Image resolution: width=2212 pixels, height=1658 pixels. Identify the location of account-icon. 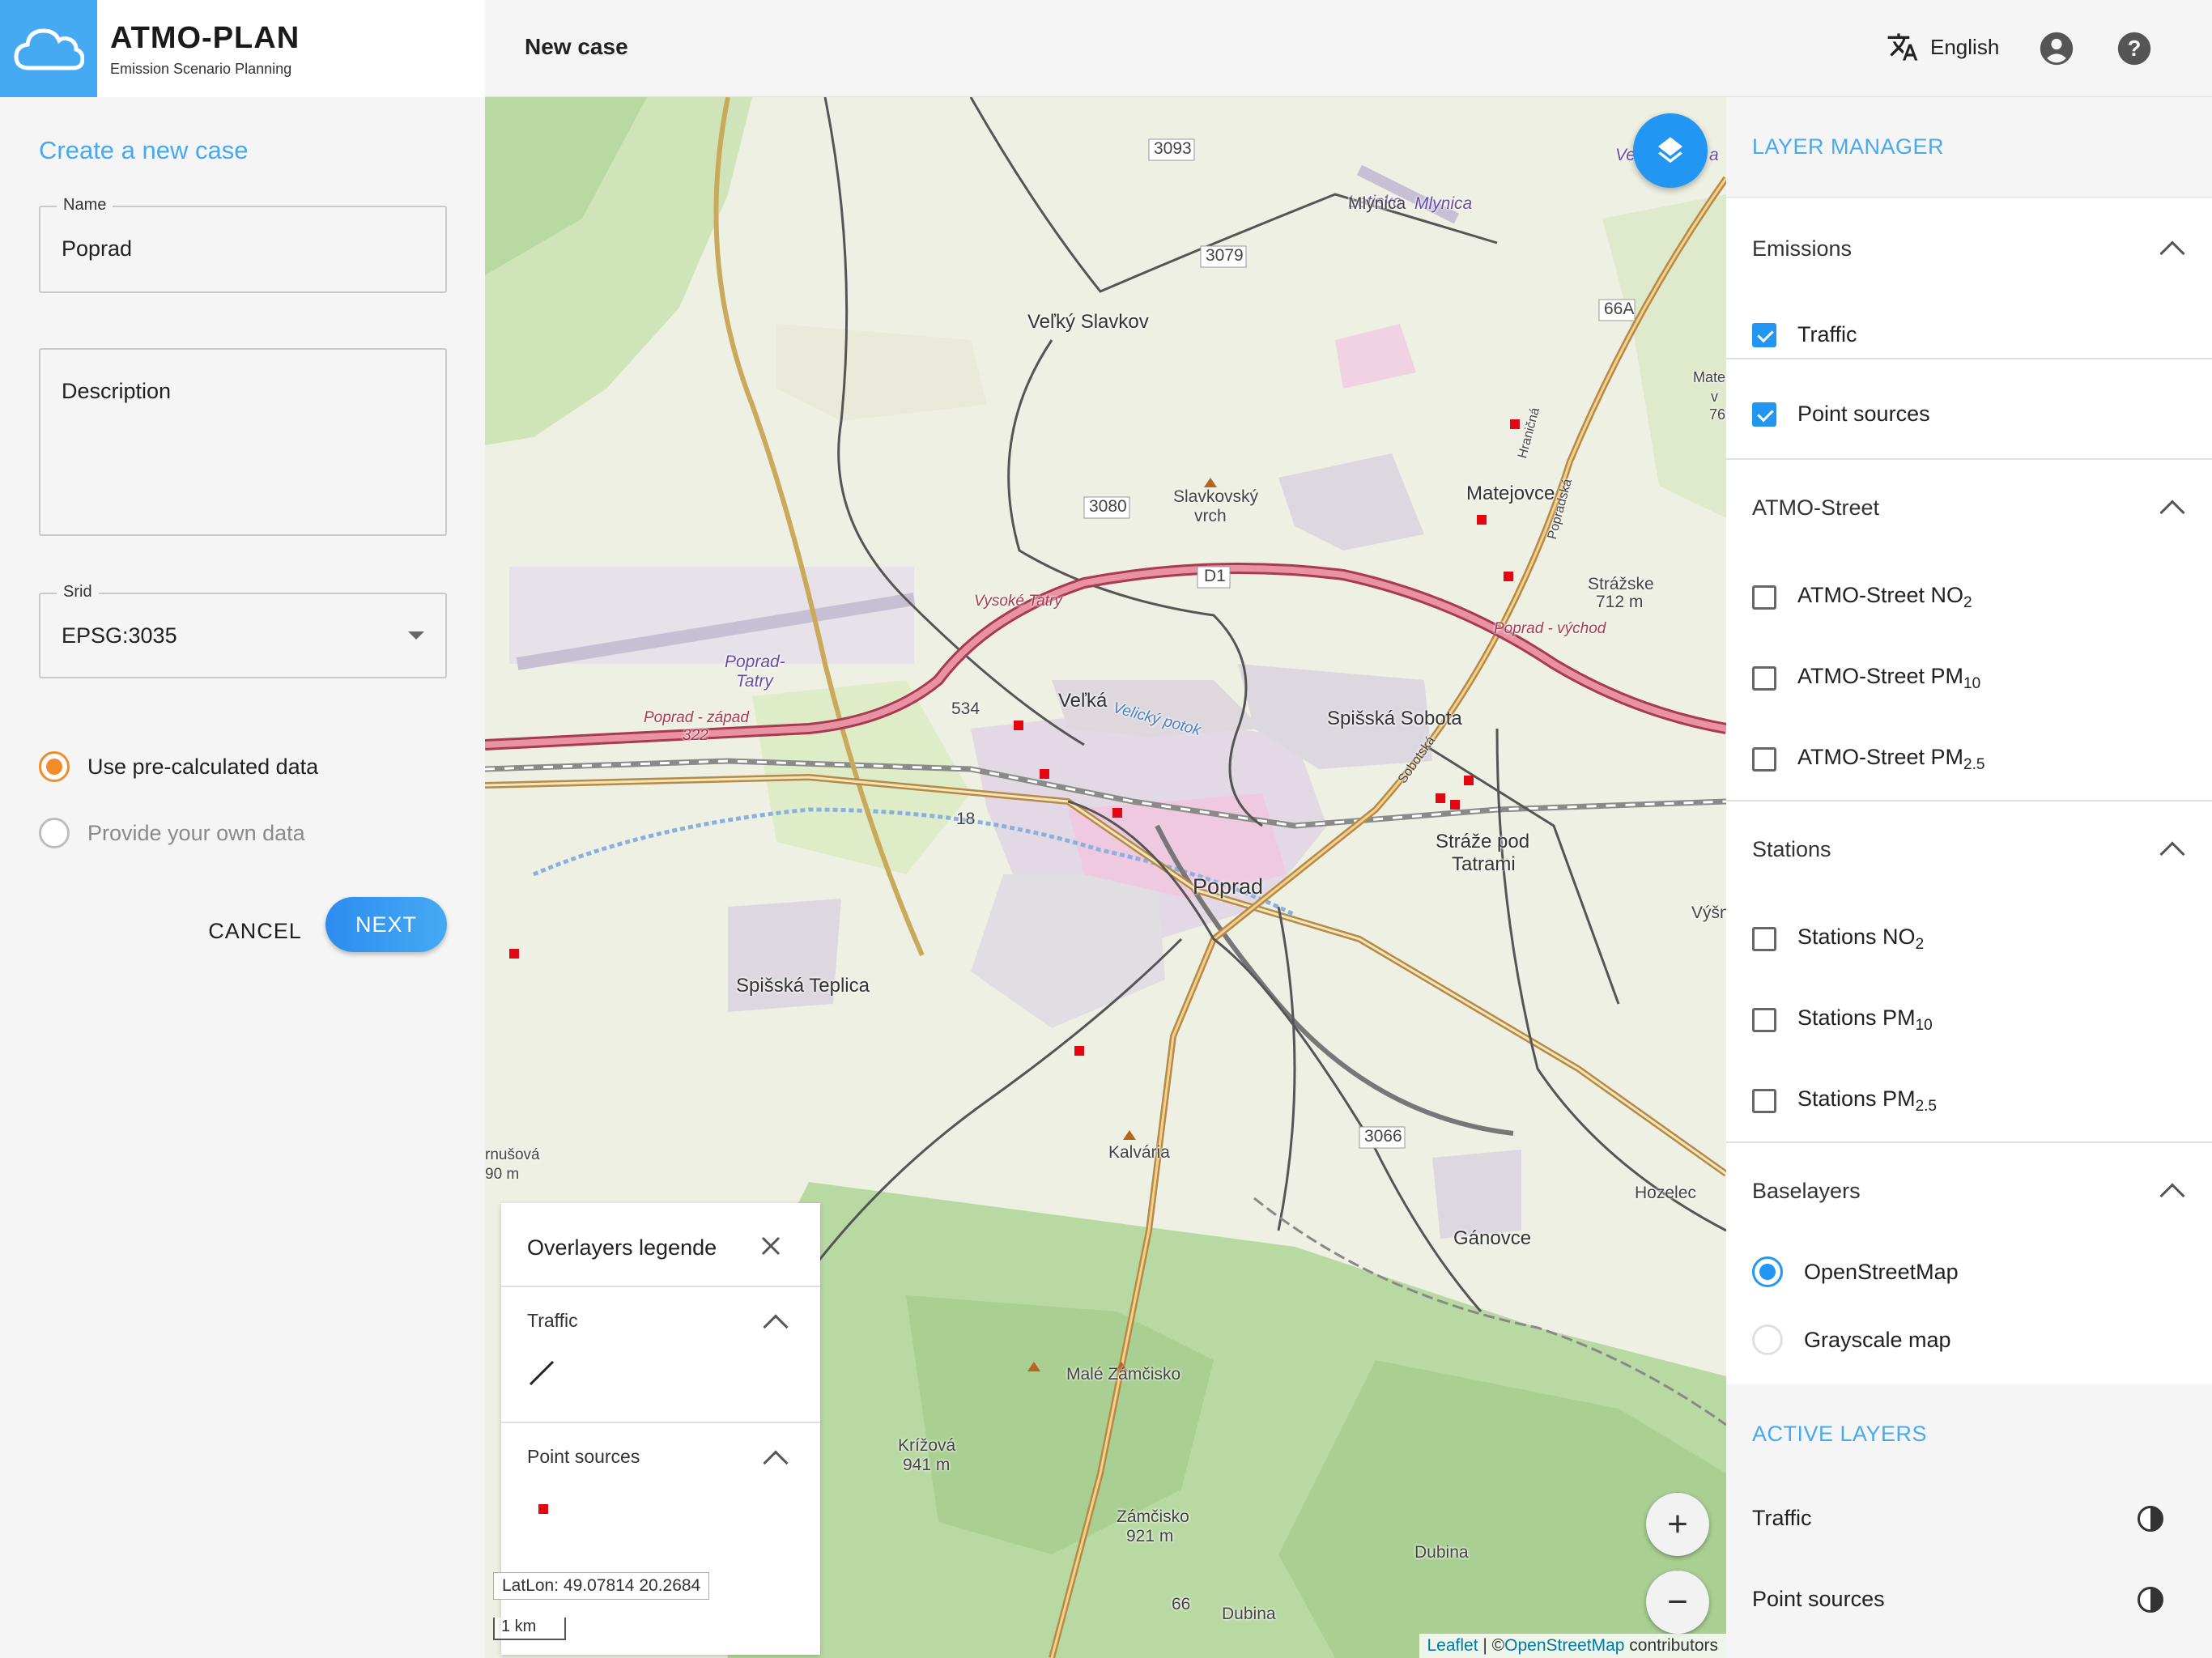
(2056, 48).